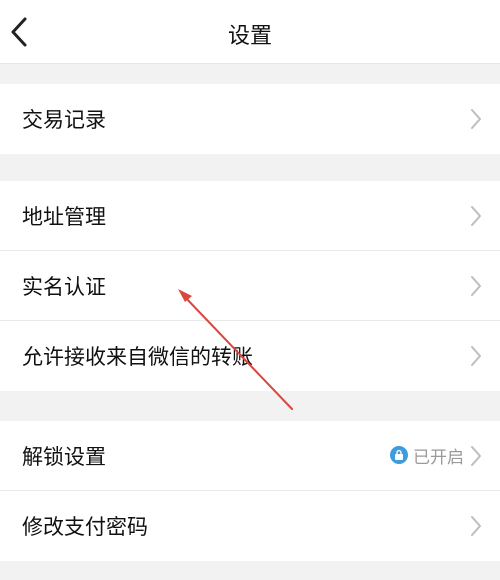 The width and height of the screenshot is (500, 580). I want to click on settings-item-label: 解锁设置, so click(64, 457).